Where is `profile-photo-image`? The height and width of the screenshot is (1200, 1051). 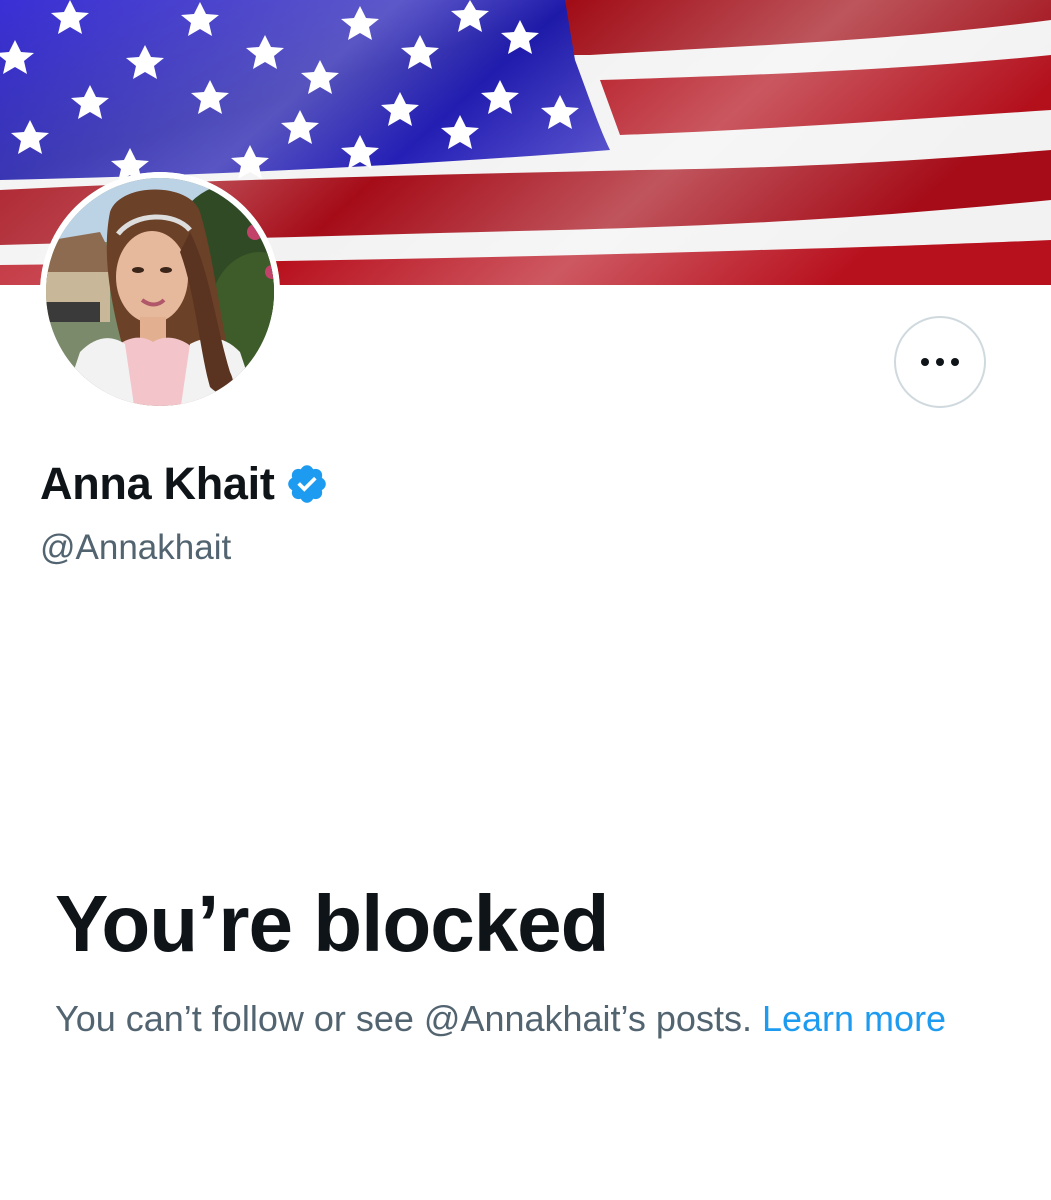 profile-photo-image is located at coordinates (160, 292).